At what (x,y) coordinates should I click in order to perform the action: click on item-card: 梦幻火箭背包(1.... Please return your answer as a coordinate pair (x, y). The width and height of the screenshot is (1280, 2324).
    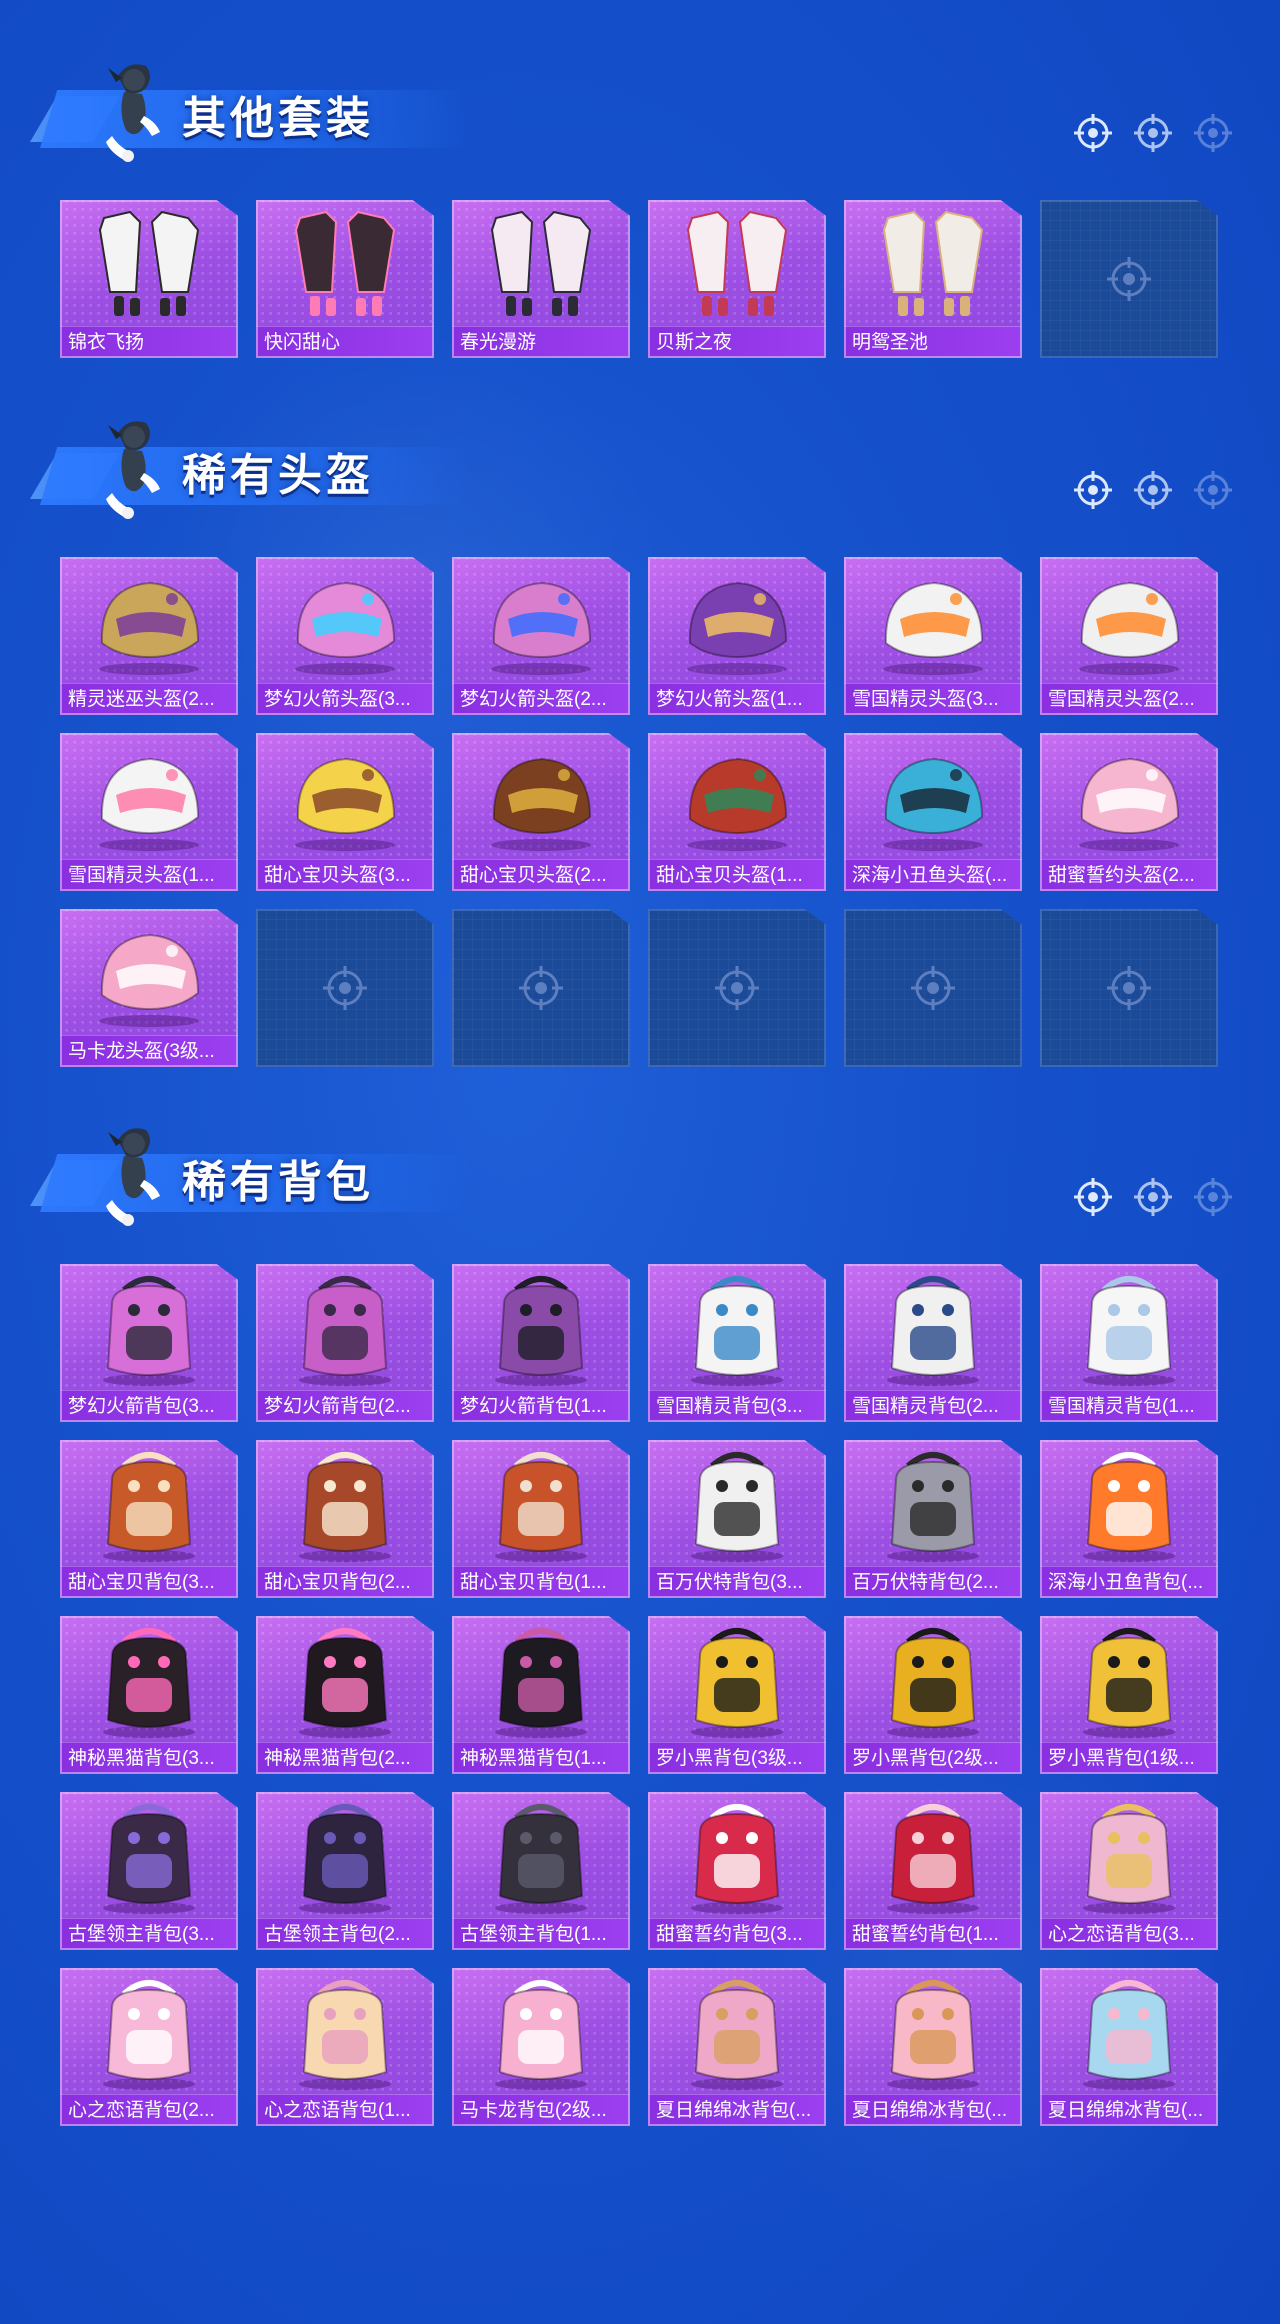
    Looking at the image, I should click on (541, 1343).